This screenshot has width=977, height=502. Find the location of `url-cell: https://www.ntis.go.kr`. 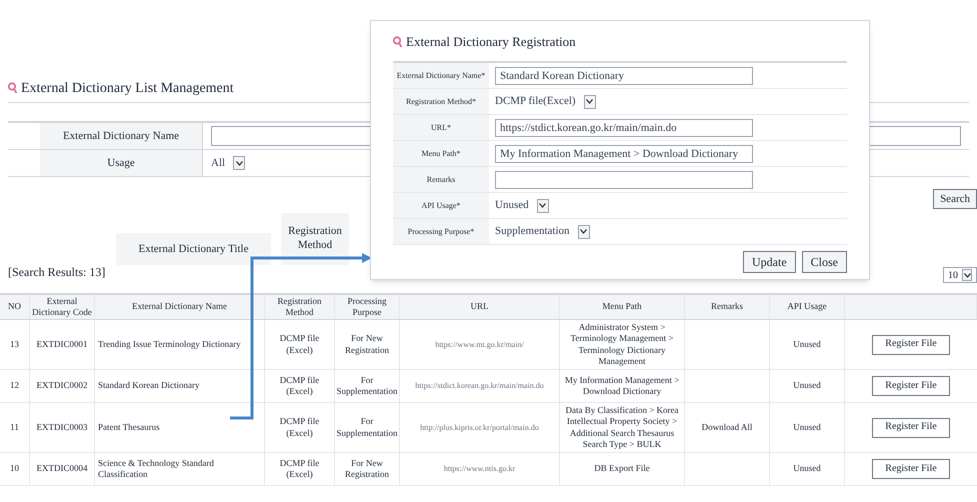

url-cell: https://www.ntis.go.kr is located at coordinates (480, 469).